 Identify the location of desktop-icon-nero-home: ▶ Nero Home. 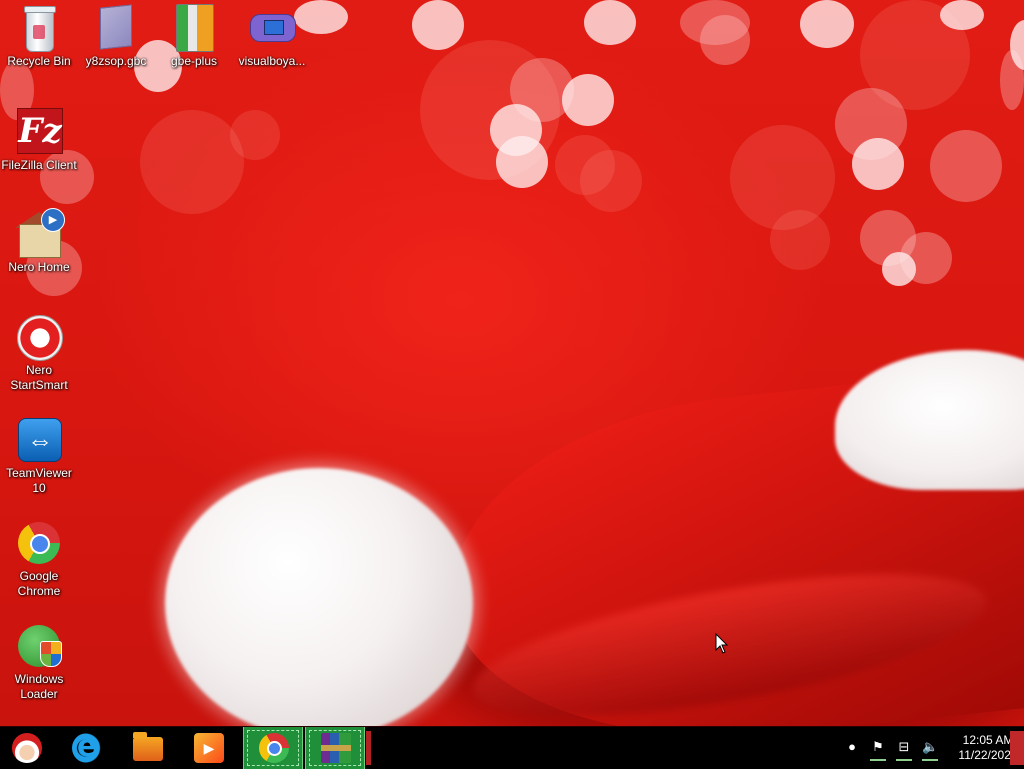
(39, 241).